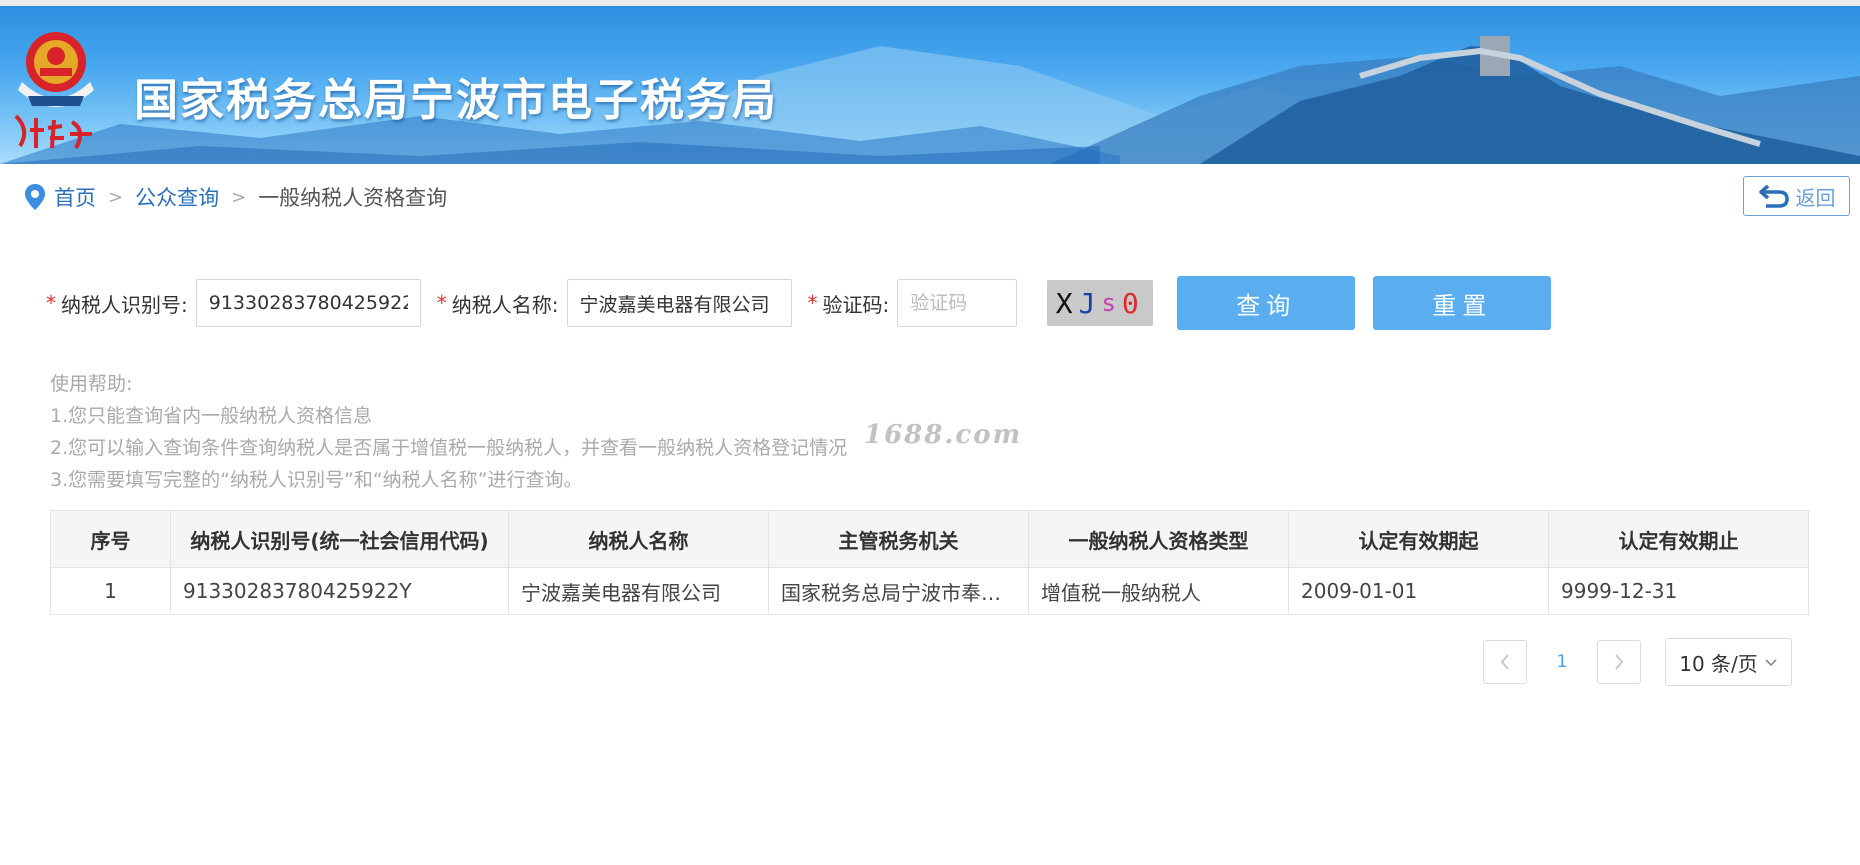 The image size is (1860, 865). I want to click on prev-page-button, so click(1505, 662).